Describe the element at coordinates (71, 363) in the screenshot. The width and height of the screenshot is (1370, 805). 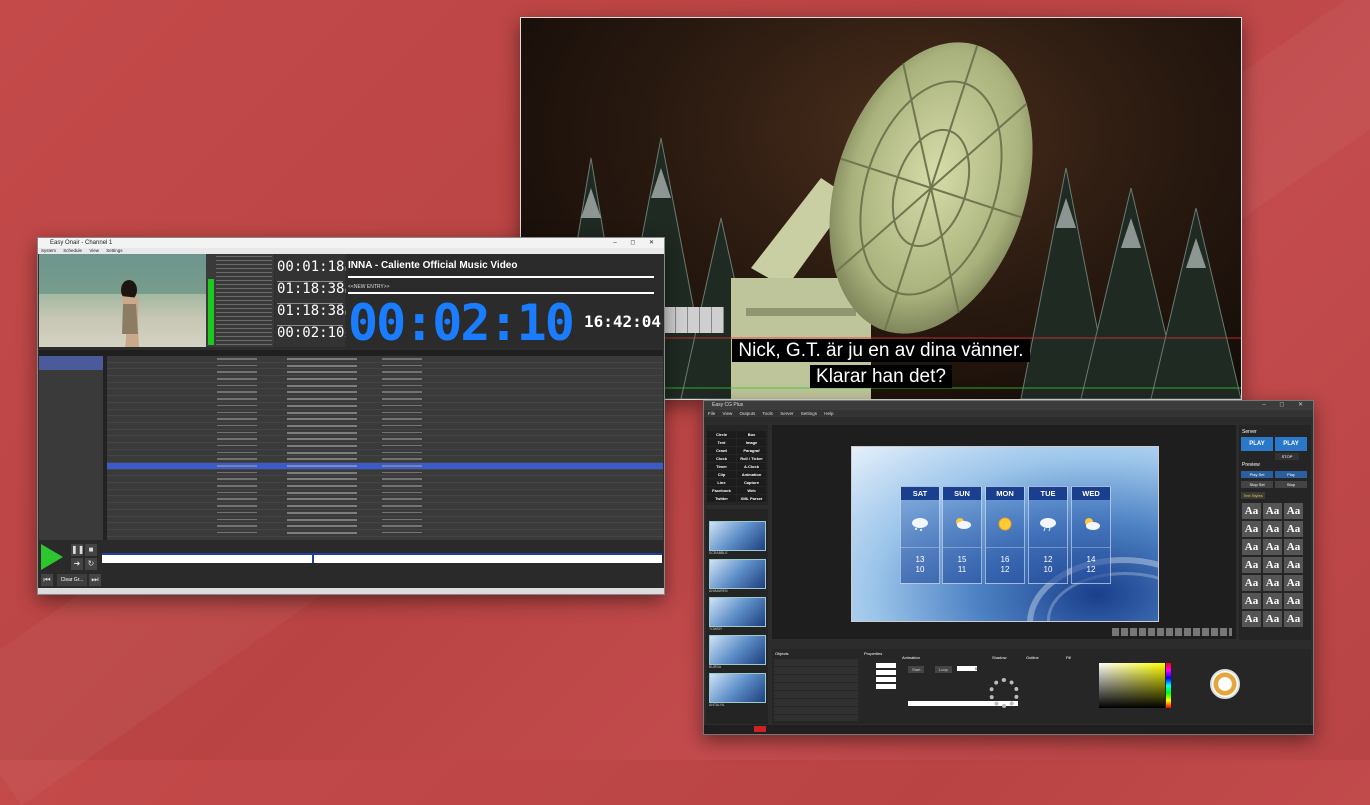
I see `channel-selector` at that location.